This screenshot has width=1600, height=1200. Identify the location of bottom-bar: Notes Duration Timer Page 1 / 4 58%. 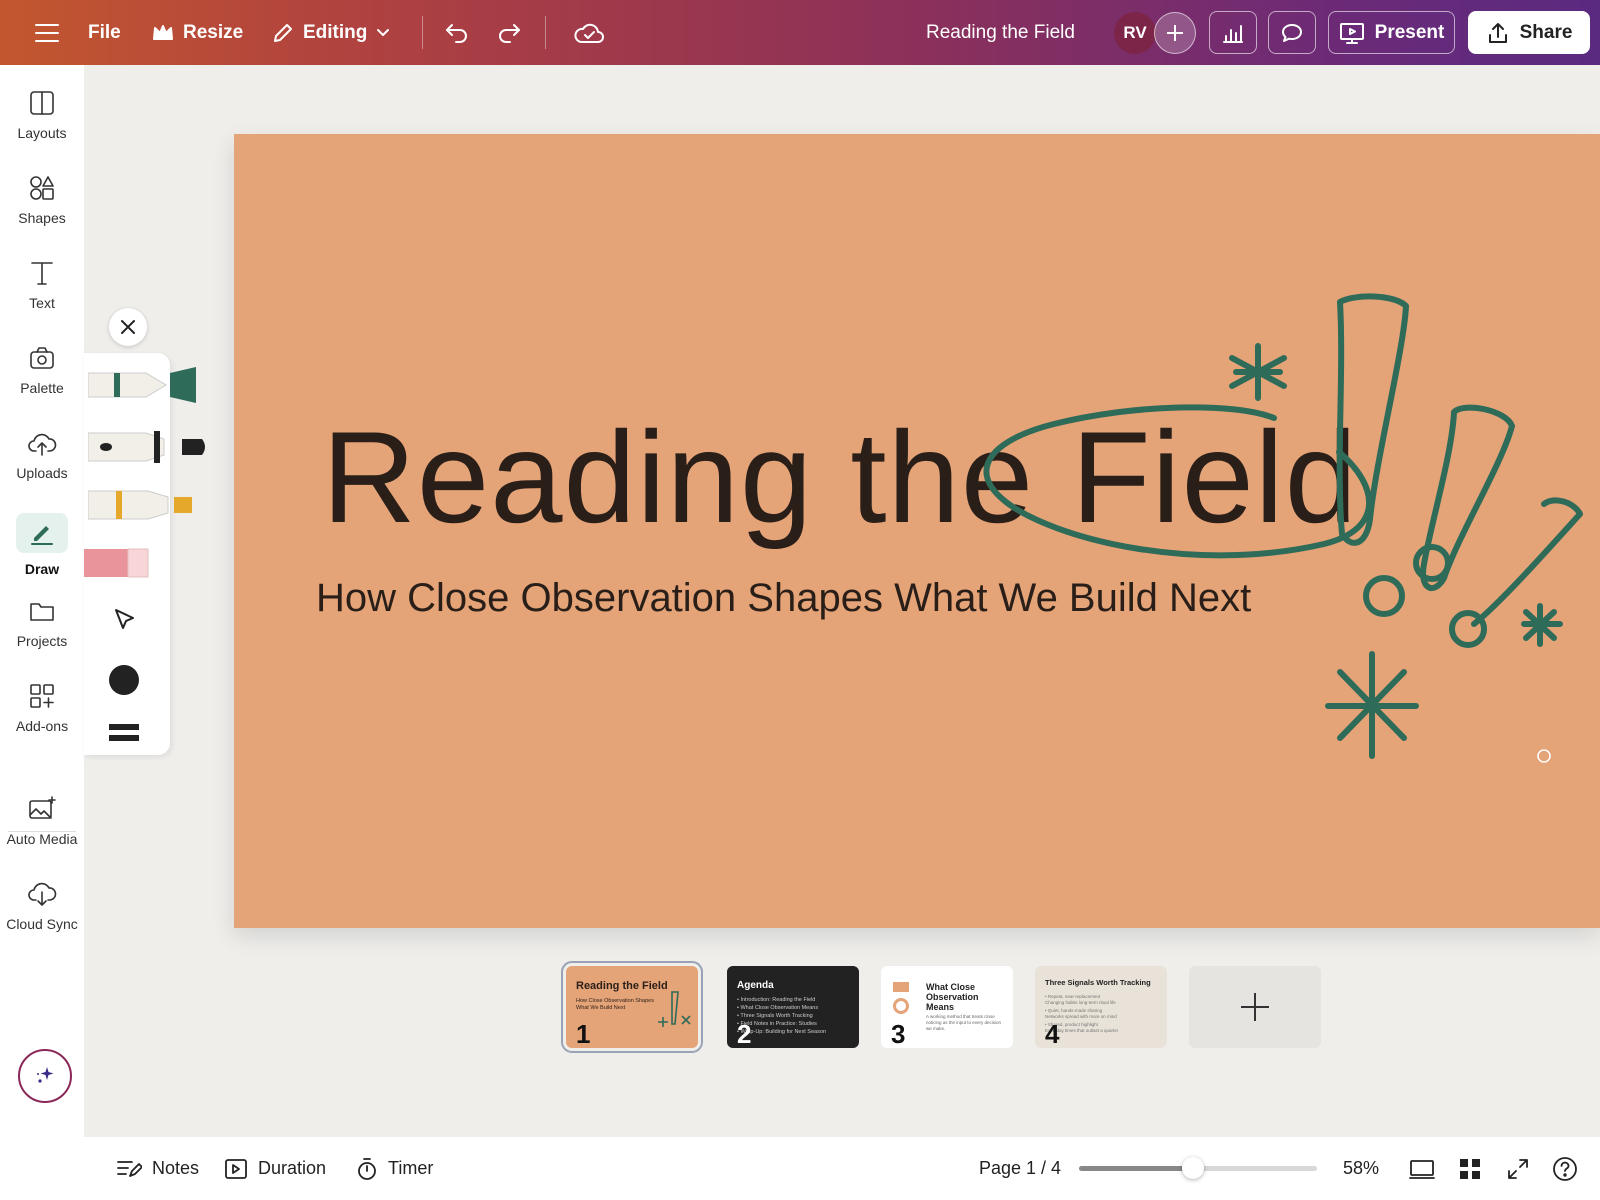
(800, 1168).